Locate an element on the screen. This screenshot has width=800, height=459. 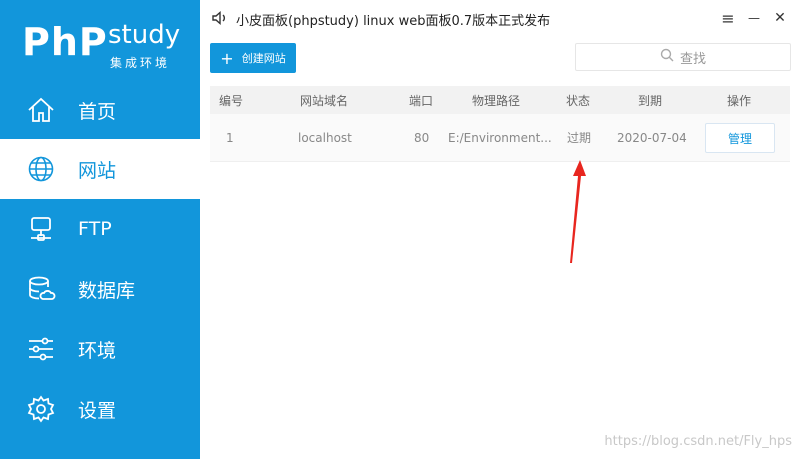
column-header-expire: 到期 is located at coordinates (650, 100).